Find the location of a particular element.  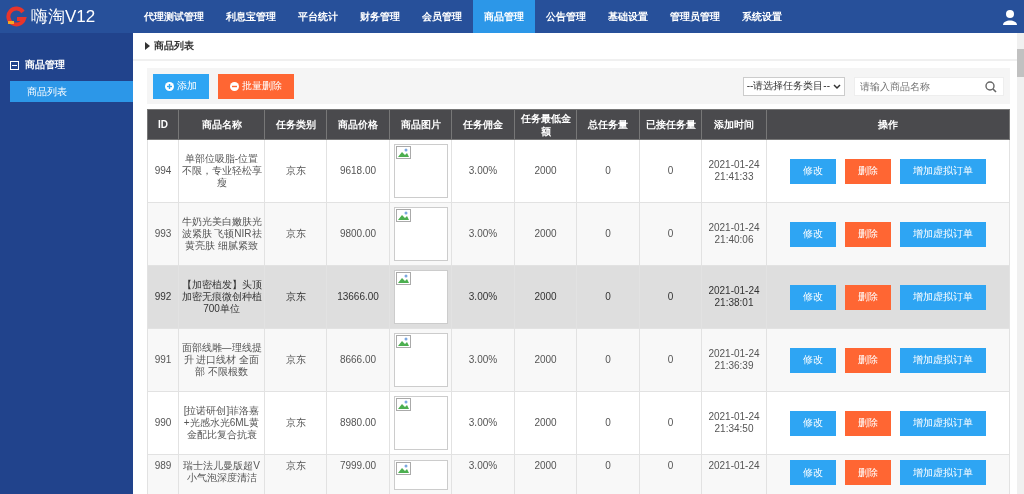

nav-tab: 会员管理 is located at coordinates (442, 16).